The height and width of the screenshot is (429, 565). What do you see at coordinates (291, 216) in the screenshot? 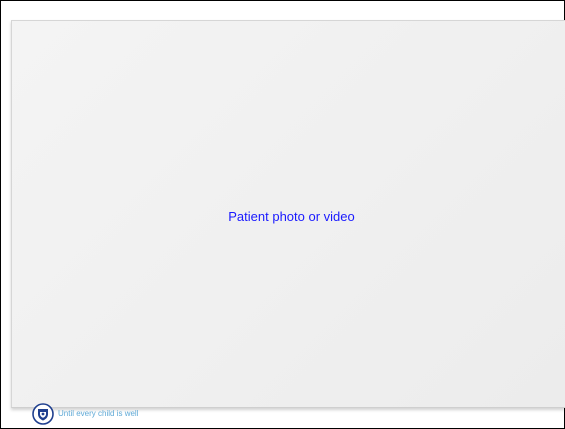
I see `placeholder-label: Patient photo or video` at bounding box center [291, 216].